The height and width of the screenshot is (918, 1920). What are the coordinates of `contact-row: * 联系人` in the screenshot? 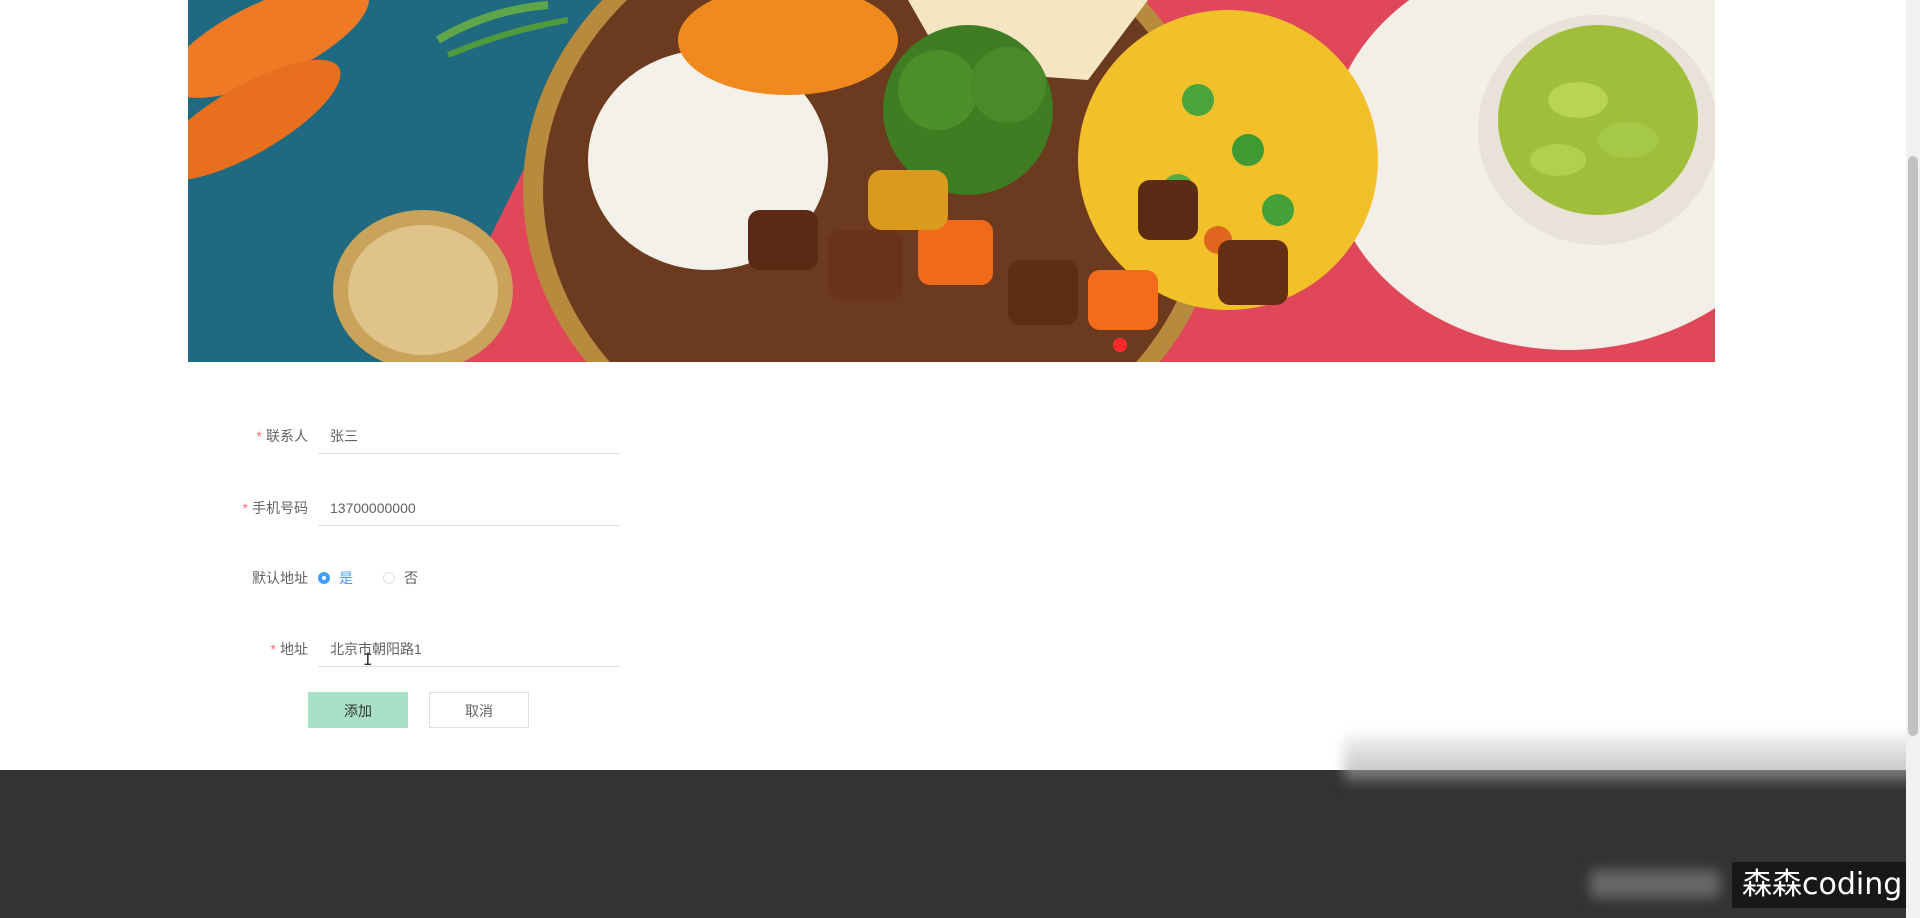 It's located at (418, 436).